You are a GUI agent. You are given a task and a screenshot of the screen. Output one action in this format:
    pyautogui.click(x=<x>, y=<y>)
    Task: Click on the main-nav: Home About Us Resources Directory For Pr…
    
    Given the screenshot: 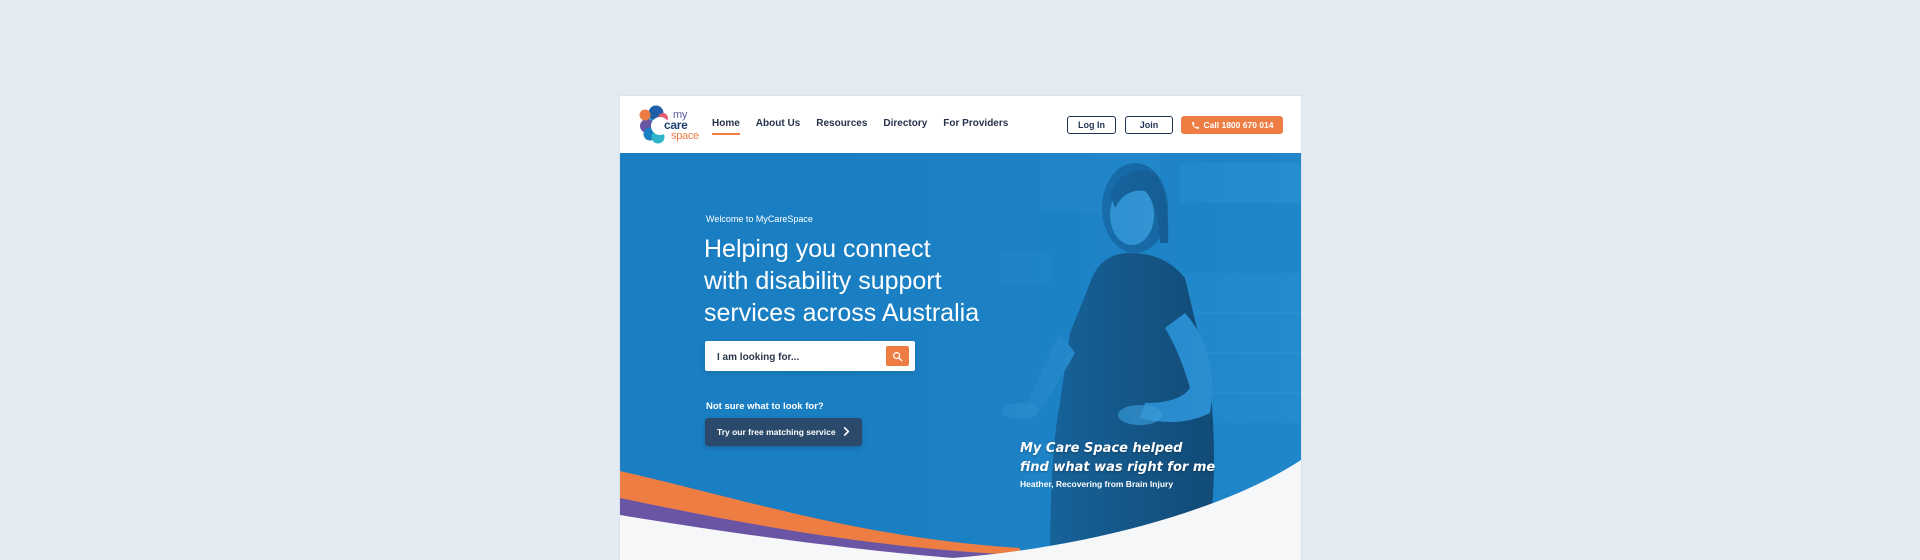 What is the action you would take?
    pyautogui.click(x=860, y=126)
    